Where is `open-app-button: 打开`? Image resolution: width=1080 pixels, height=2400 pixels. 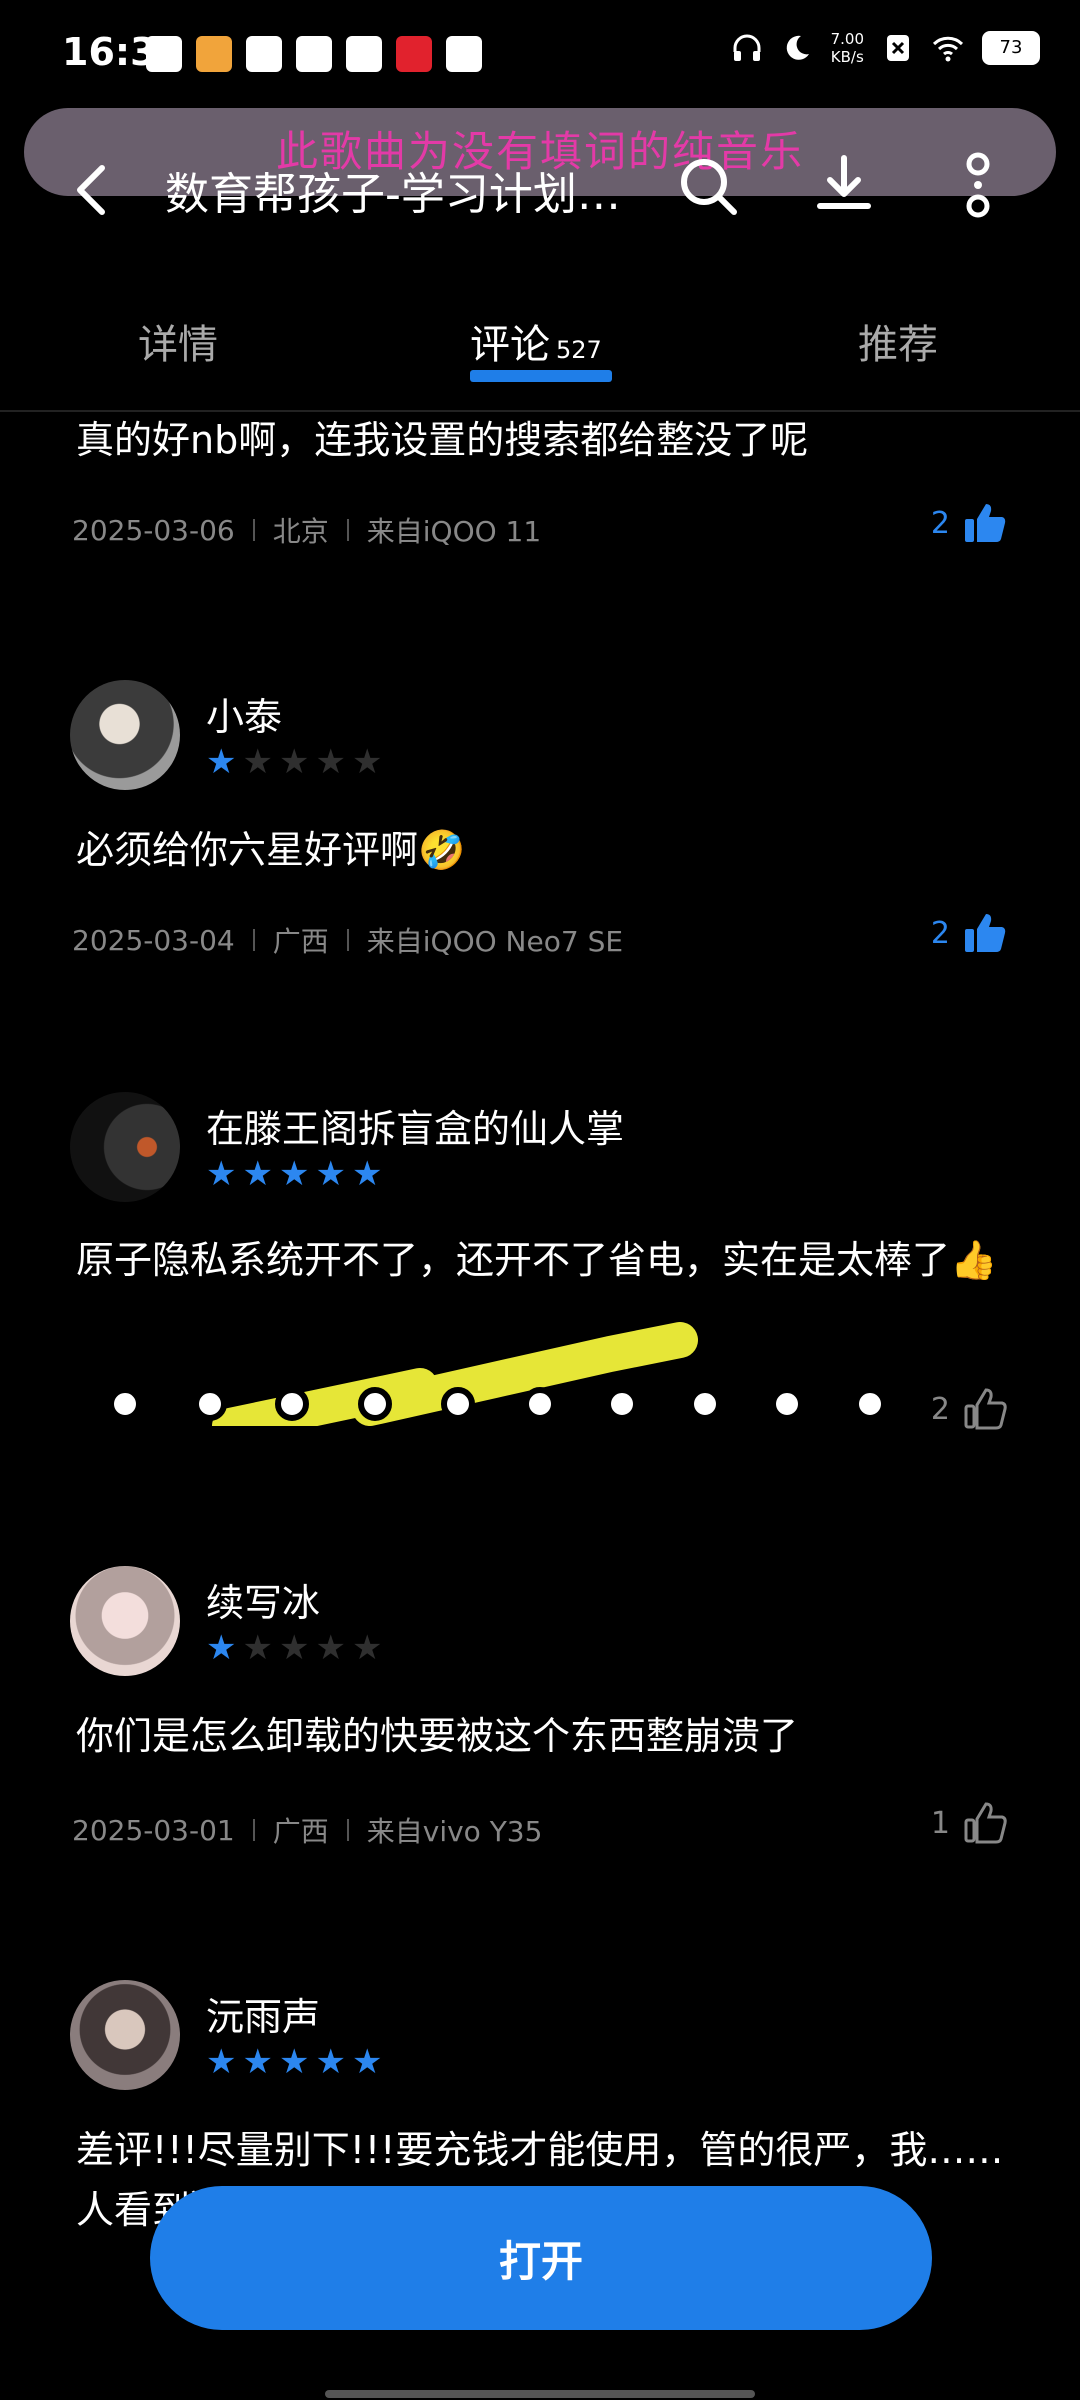
open-app-button: 打开 is located at coordinates (541, 2258).